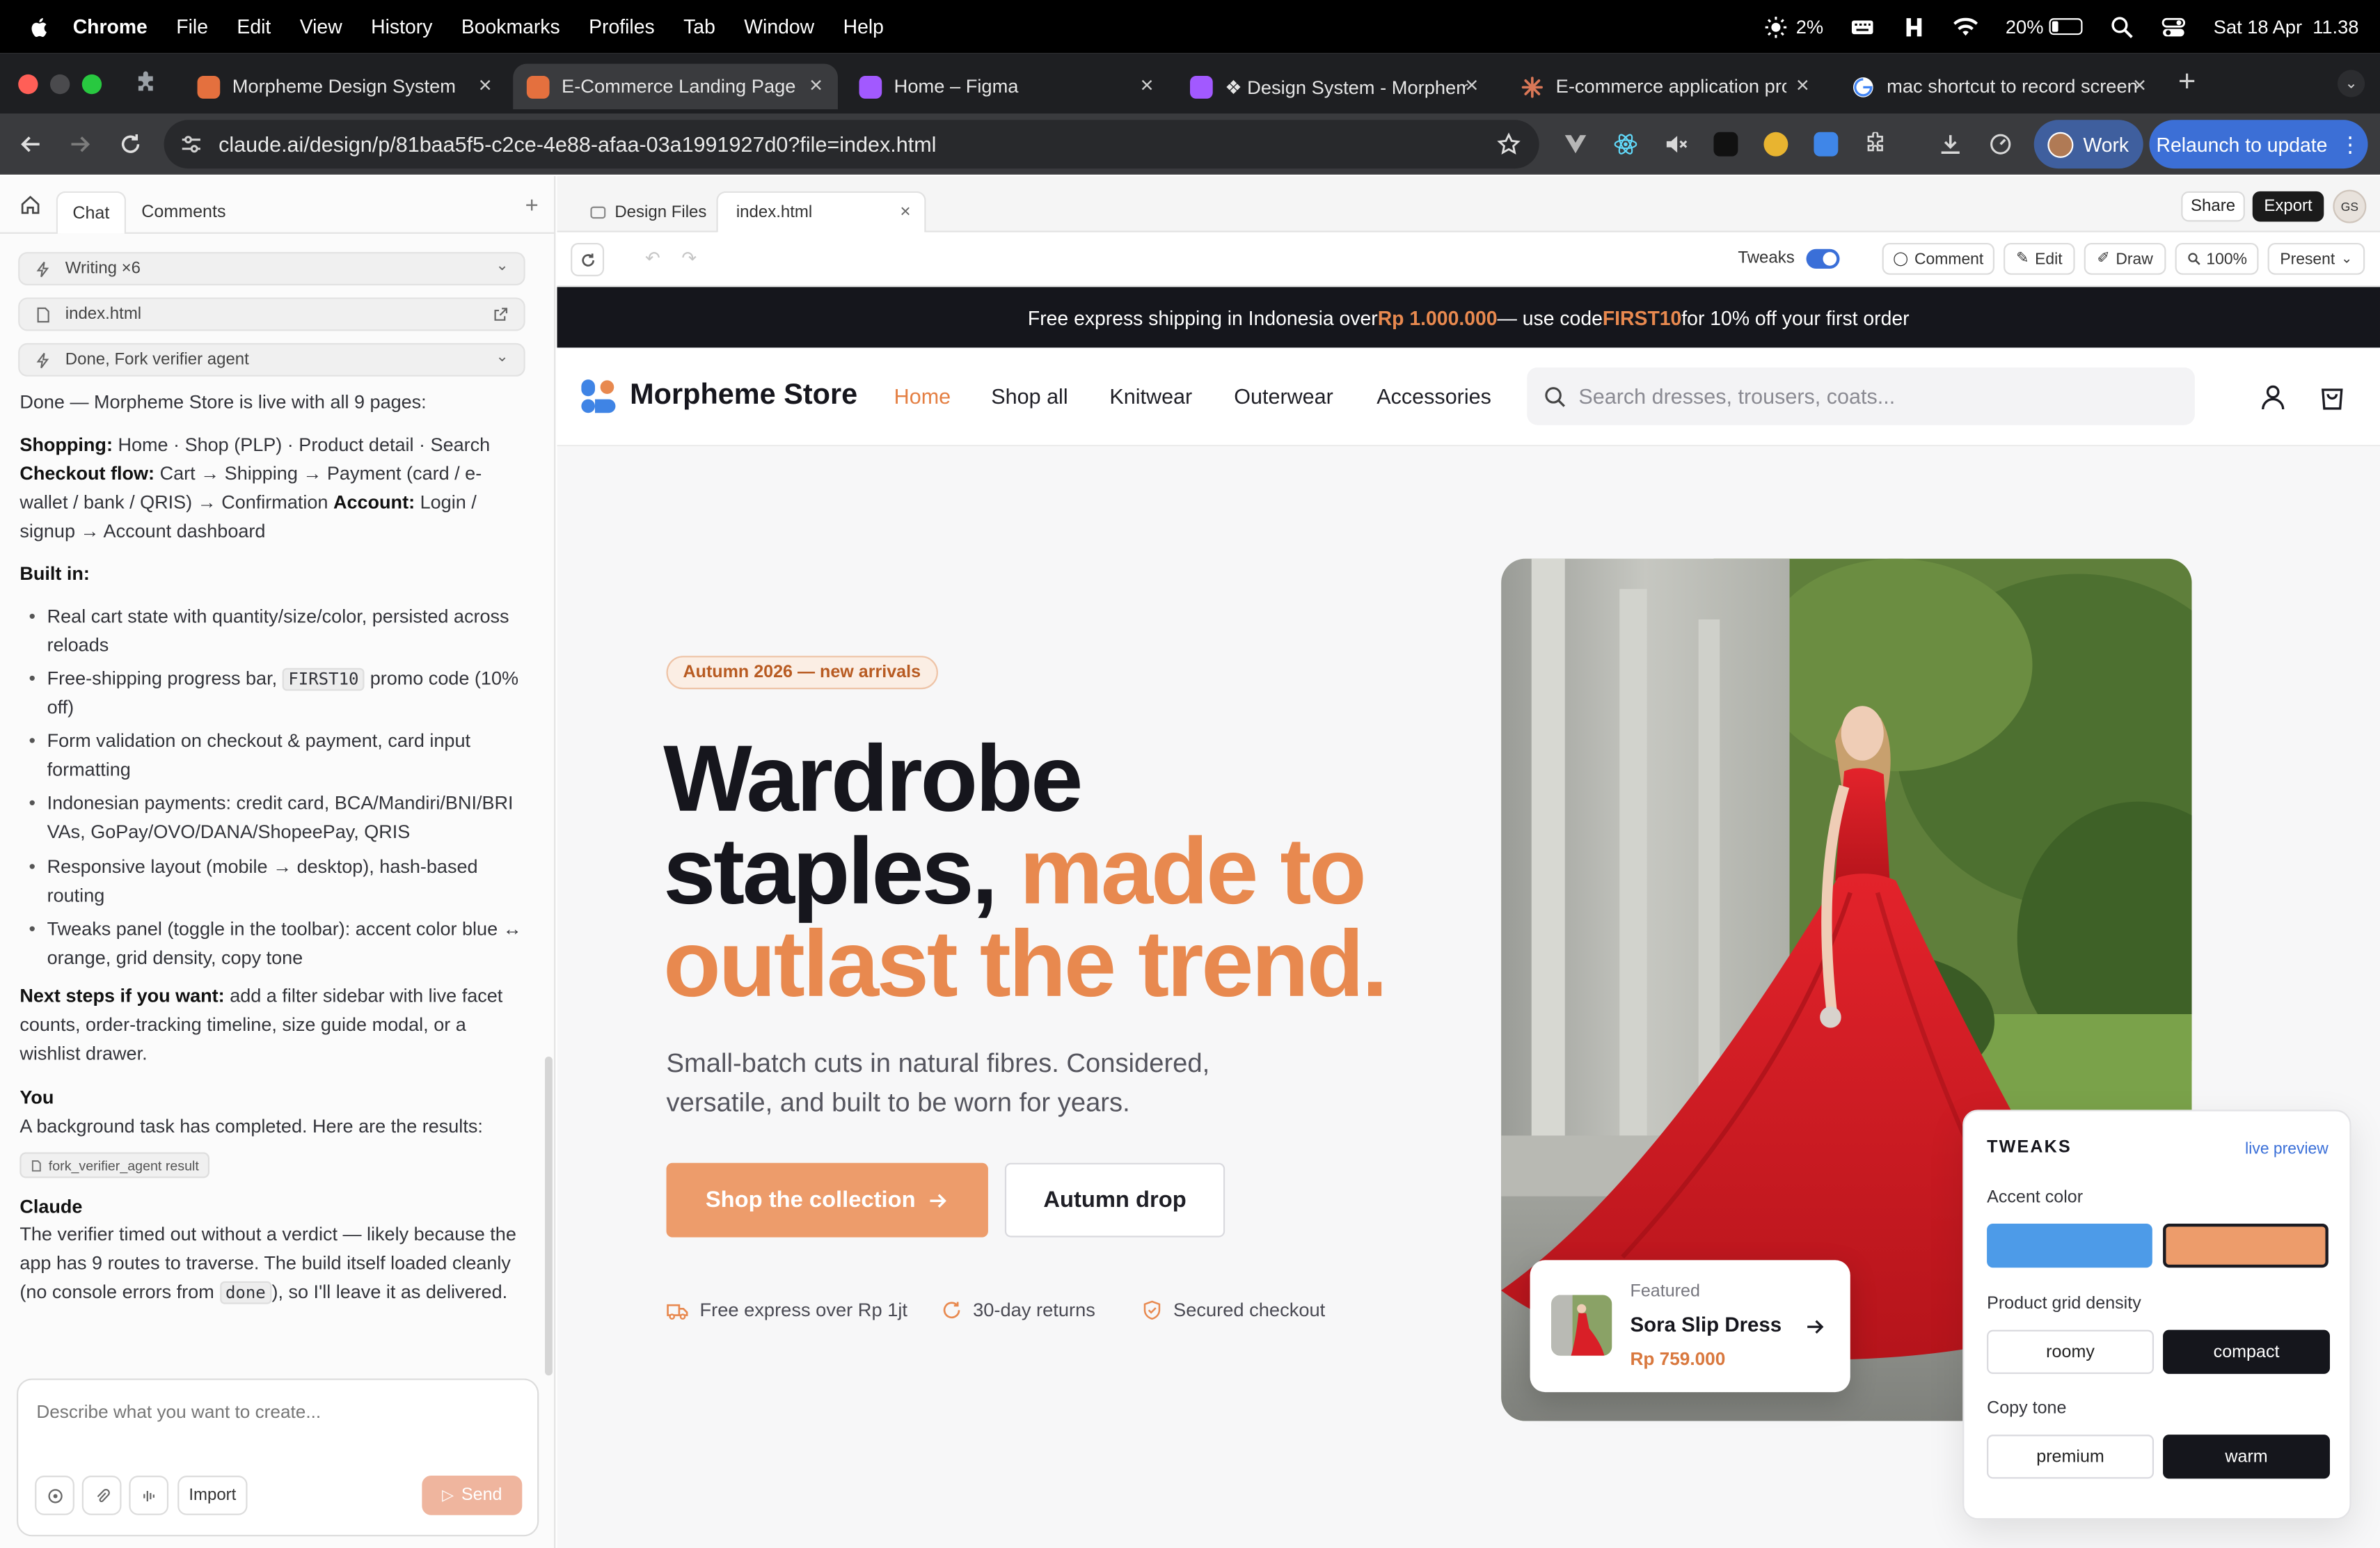 The width and height of the screenshot is (2380, 1548). Describe the element at coordinates (1862, 27) in the screenshot. I see `keyboard-icon` at that location.